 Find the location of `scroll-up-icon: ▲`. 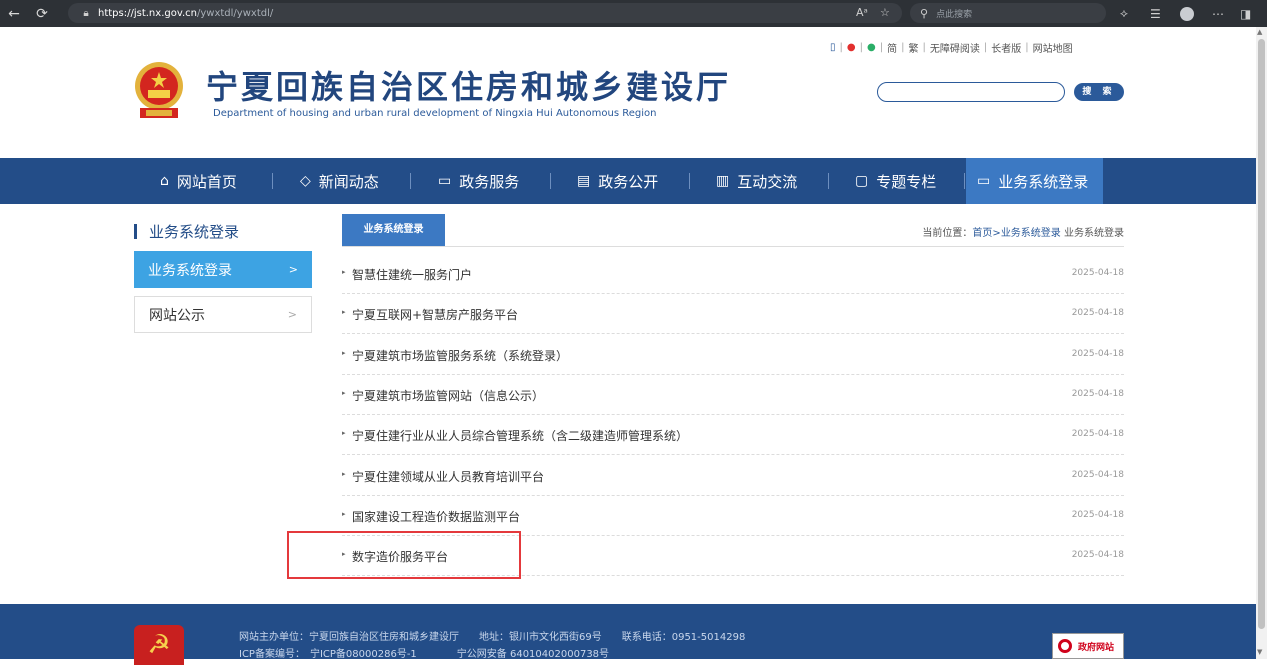

scroll-up-icon: ▲ is located at coordinates (1259, 32).